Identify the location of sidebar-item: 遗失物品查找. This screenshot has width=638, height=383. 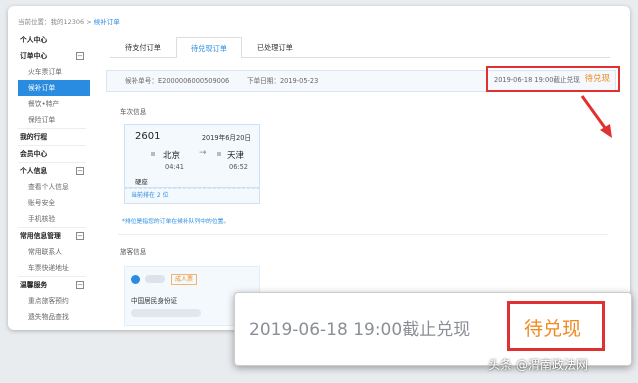
(52, 317).